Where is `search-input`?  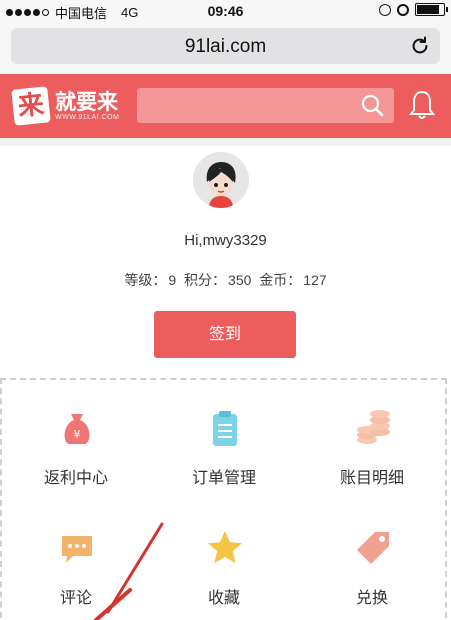
search-input is located at coordinates (247, 105).